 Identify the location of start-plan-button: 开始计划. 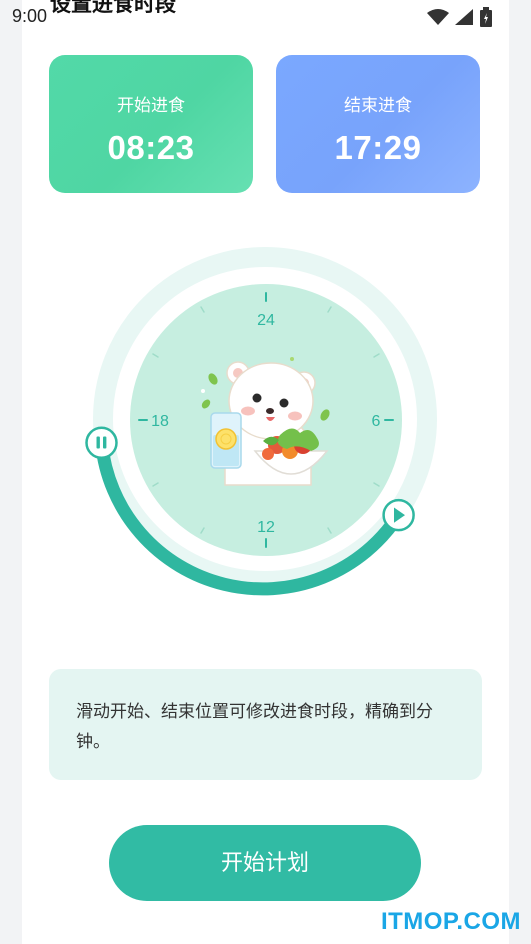
(265, 863).